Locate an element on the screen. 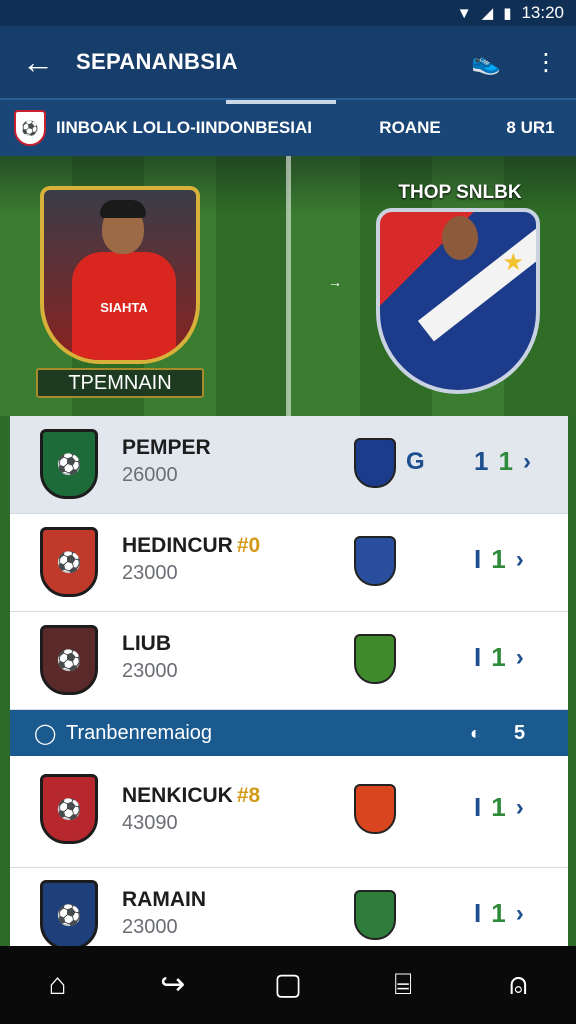 Image resolution: width=576 pixels, height=1024 pixels. section-header: ◯ Tranbenremaiog ◐ 5 is located at coordinates (289, 733).